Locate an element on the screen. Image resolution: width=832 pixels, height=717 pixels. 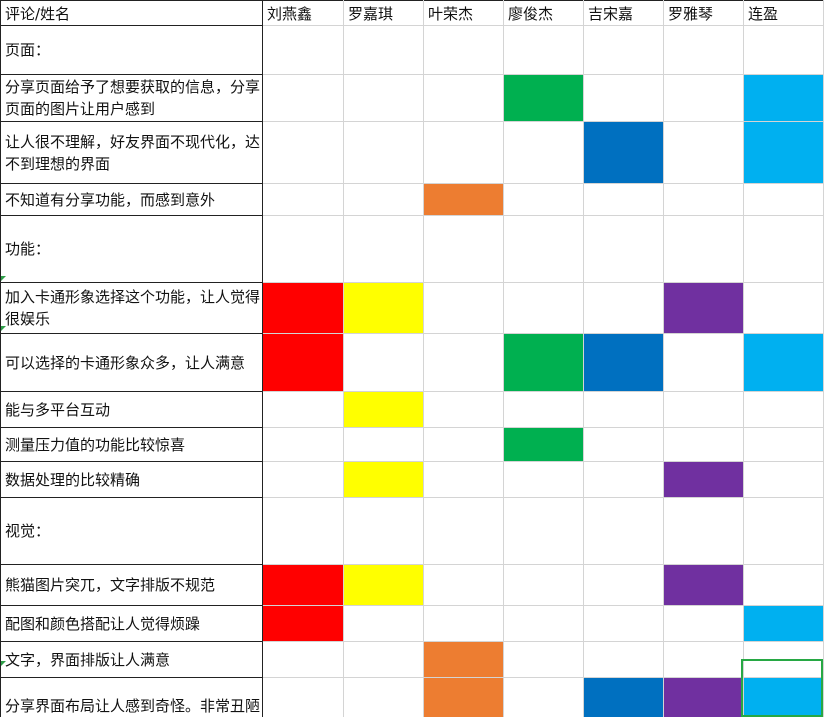
header-name-cell: 吉宋嘉 is located at coordinates (623, 13).